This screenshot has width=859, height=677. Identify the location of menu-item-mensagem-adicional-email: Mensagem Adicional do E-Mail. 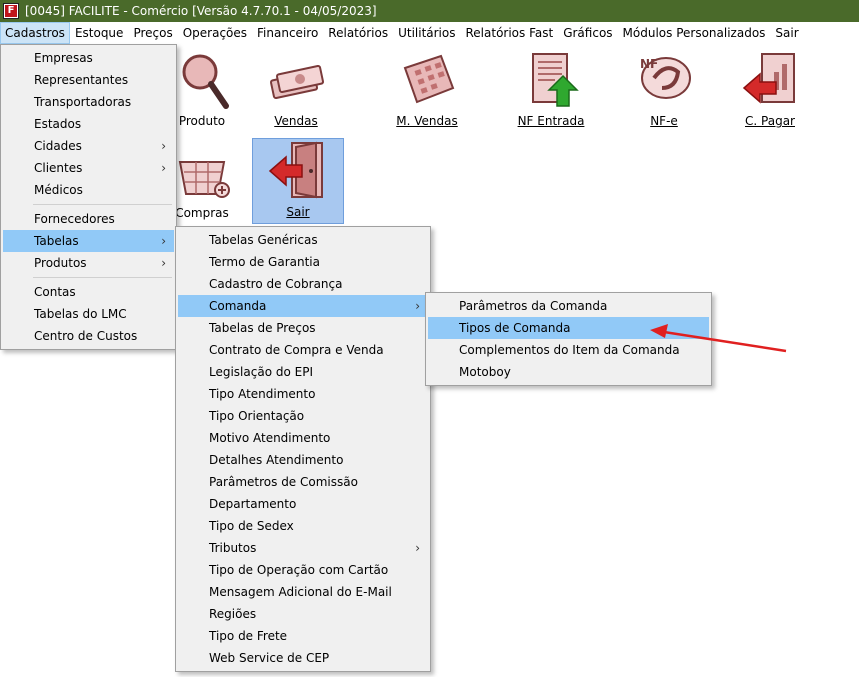
(303, 592).